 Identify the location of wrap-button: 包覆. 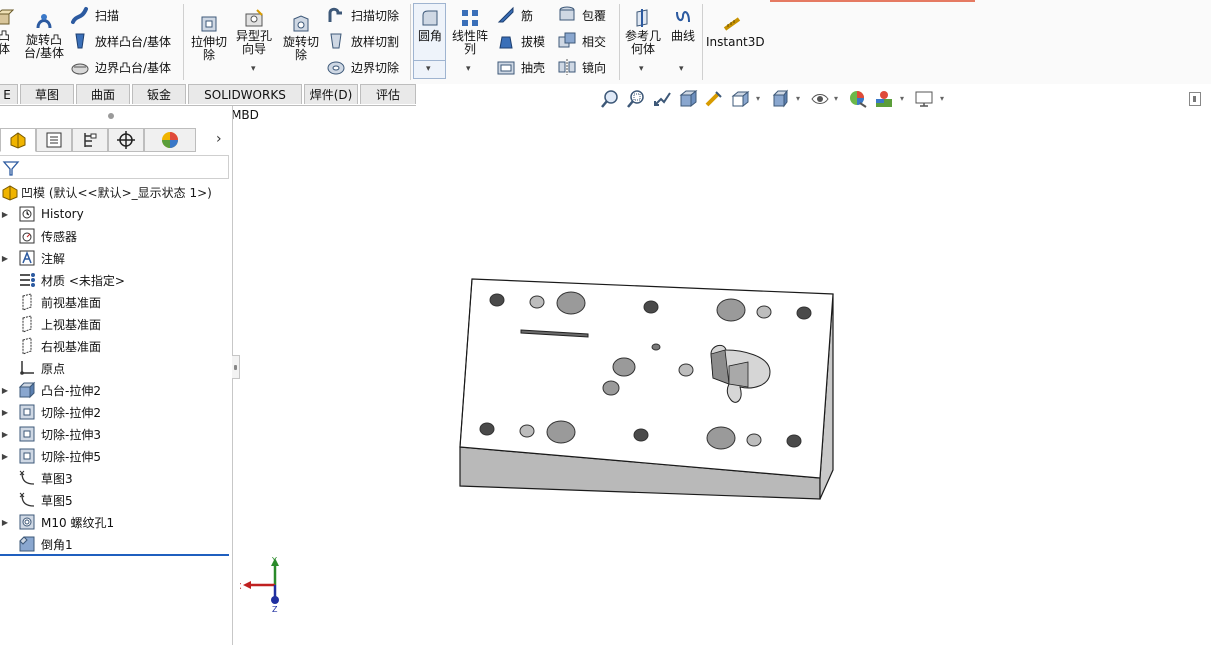
(581, 15).